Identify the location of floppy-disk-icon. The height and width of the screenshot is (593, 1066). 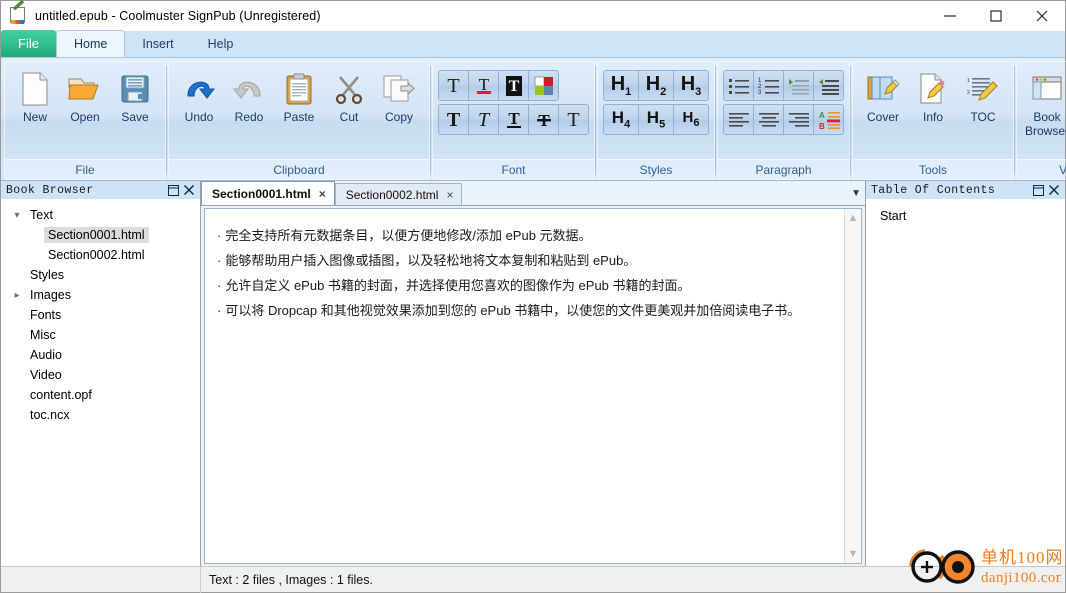
(135, 89).